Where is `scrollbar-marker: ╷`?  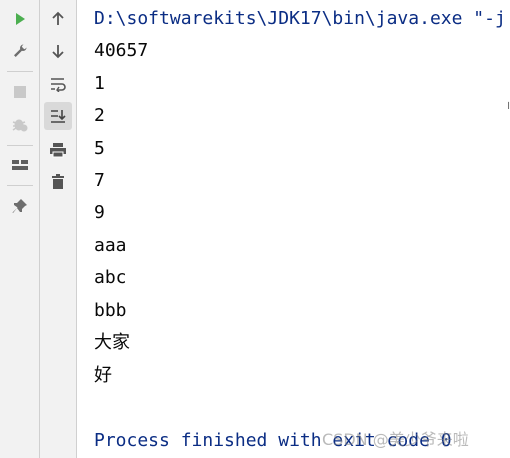 scrollbar-marker: ╷ is located at coordinates (507, 102).